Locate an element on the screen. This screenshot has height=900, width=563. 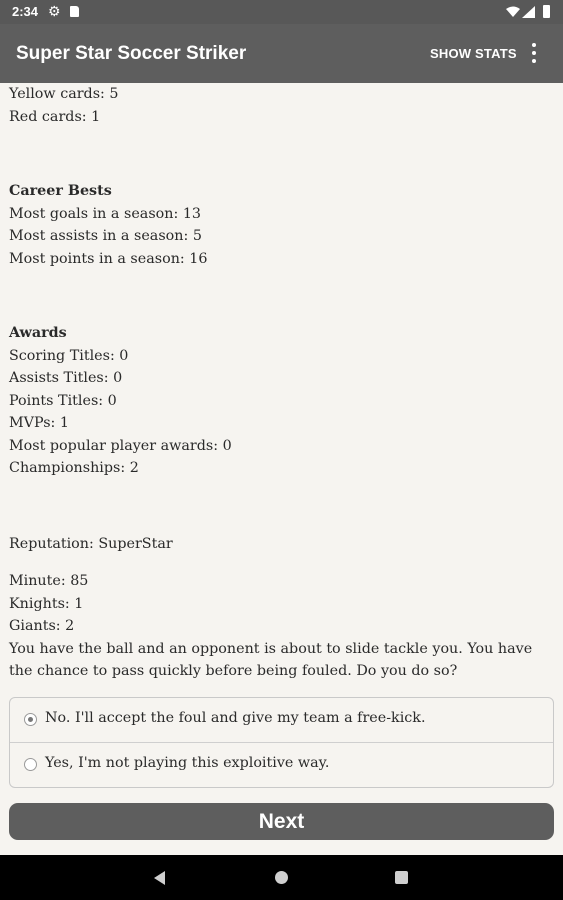
score-giants: Giants: 2 is located at coordinates (42, 626).